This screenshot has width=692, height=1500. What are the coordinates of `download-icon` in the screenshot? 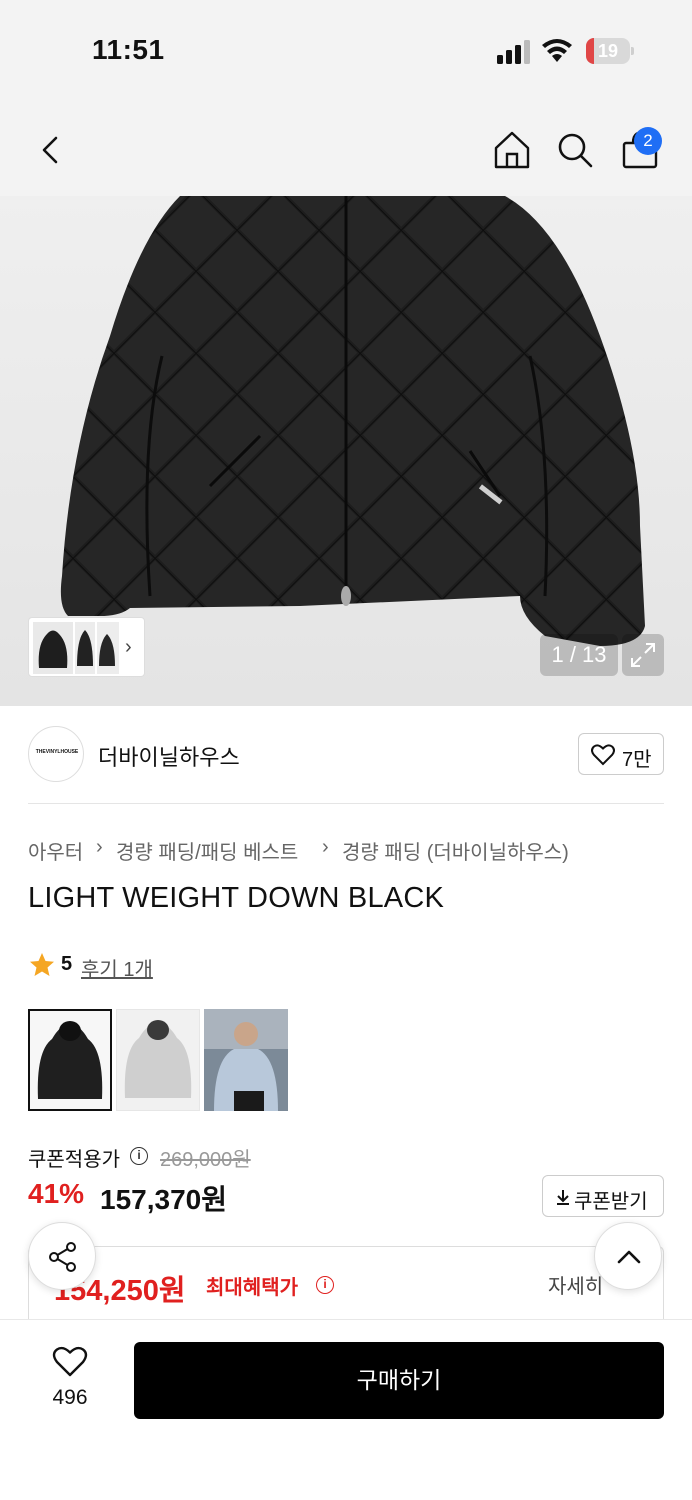 It's located at (563, 1197).